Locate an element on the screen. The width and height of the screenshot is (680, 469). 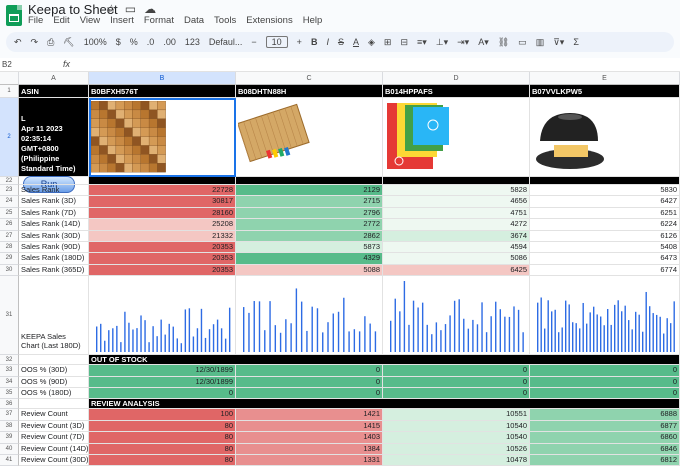
sales-rank-value: 6425 is located at coordinates (456, 270).